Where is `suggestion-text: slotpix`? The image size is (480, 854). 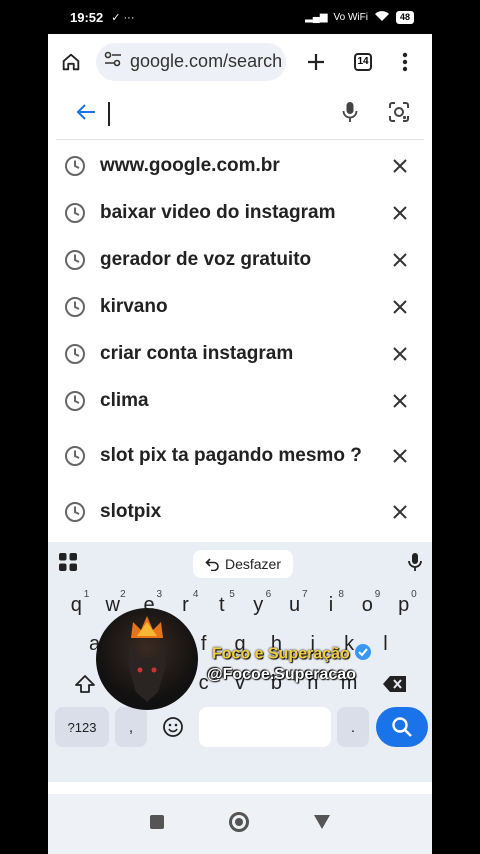
suggestion-text: slotpix is located at coordinates (131, 511).